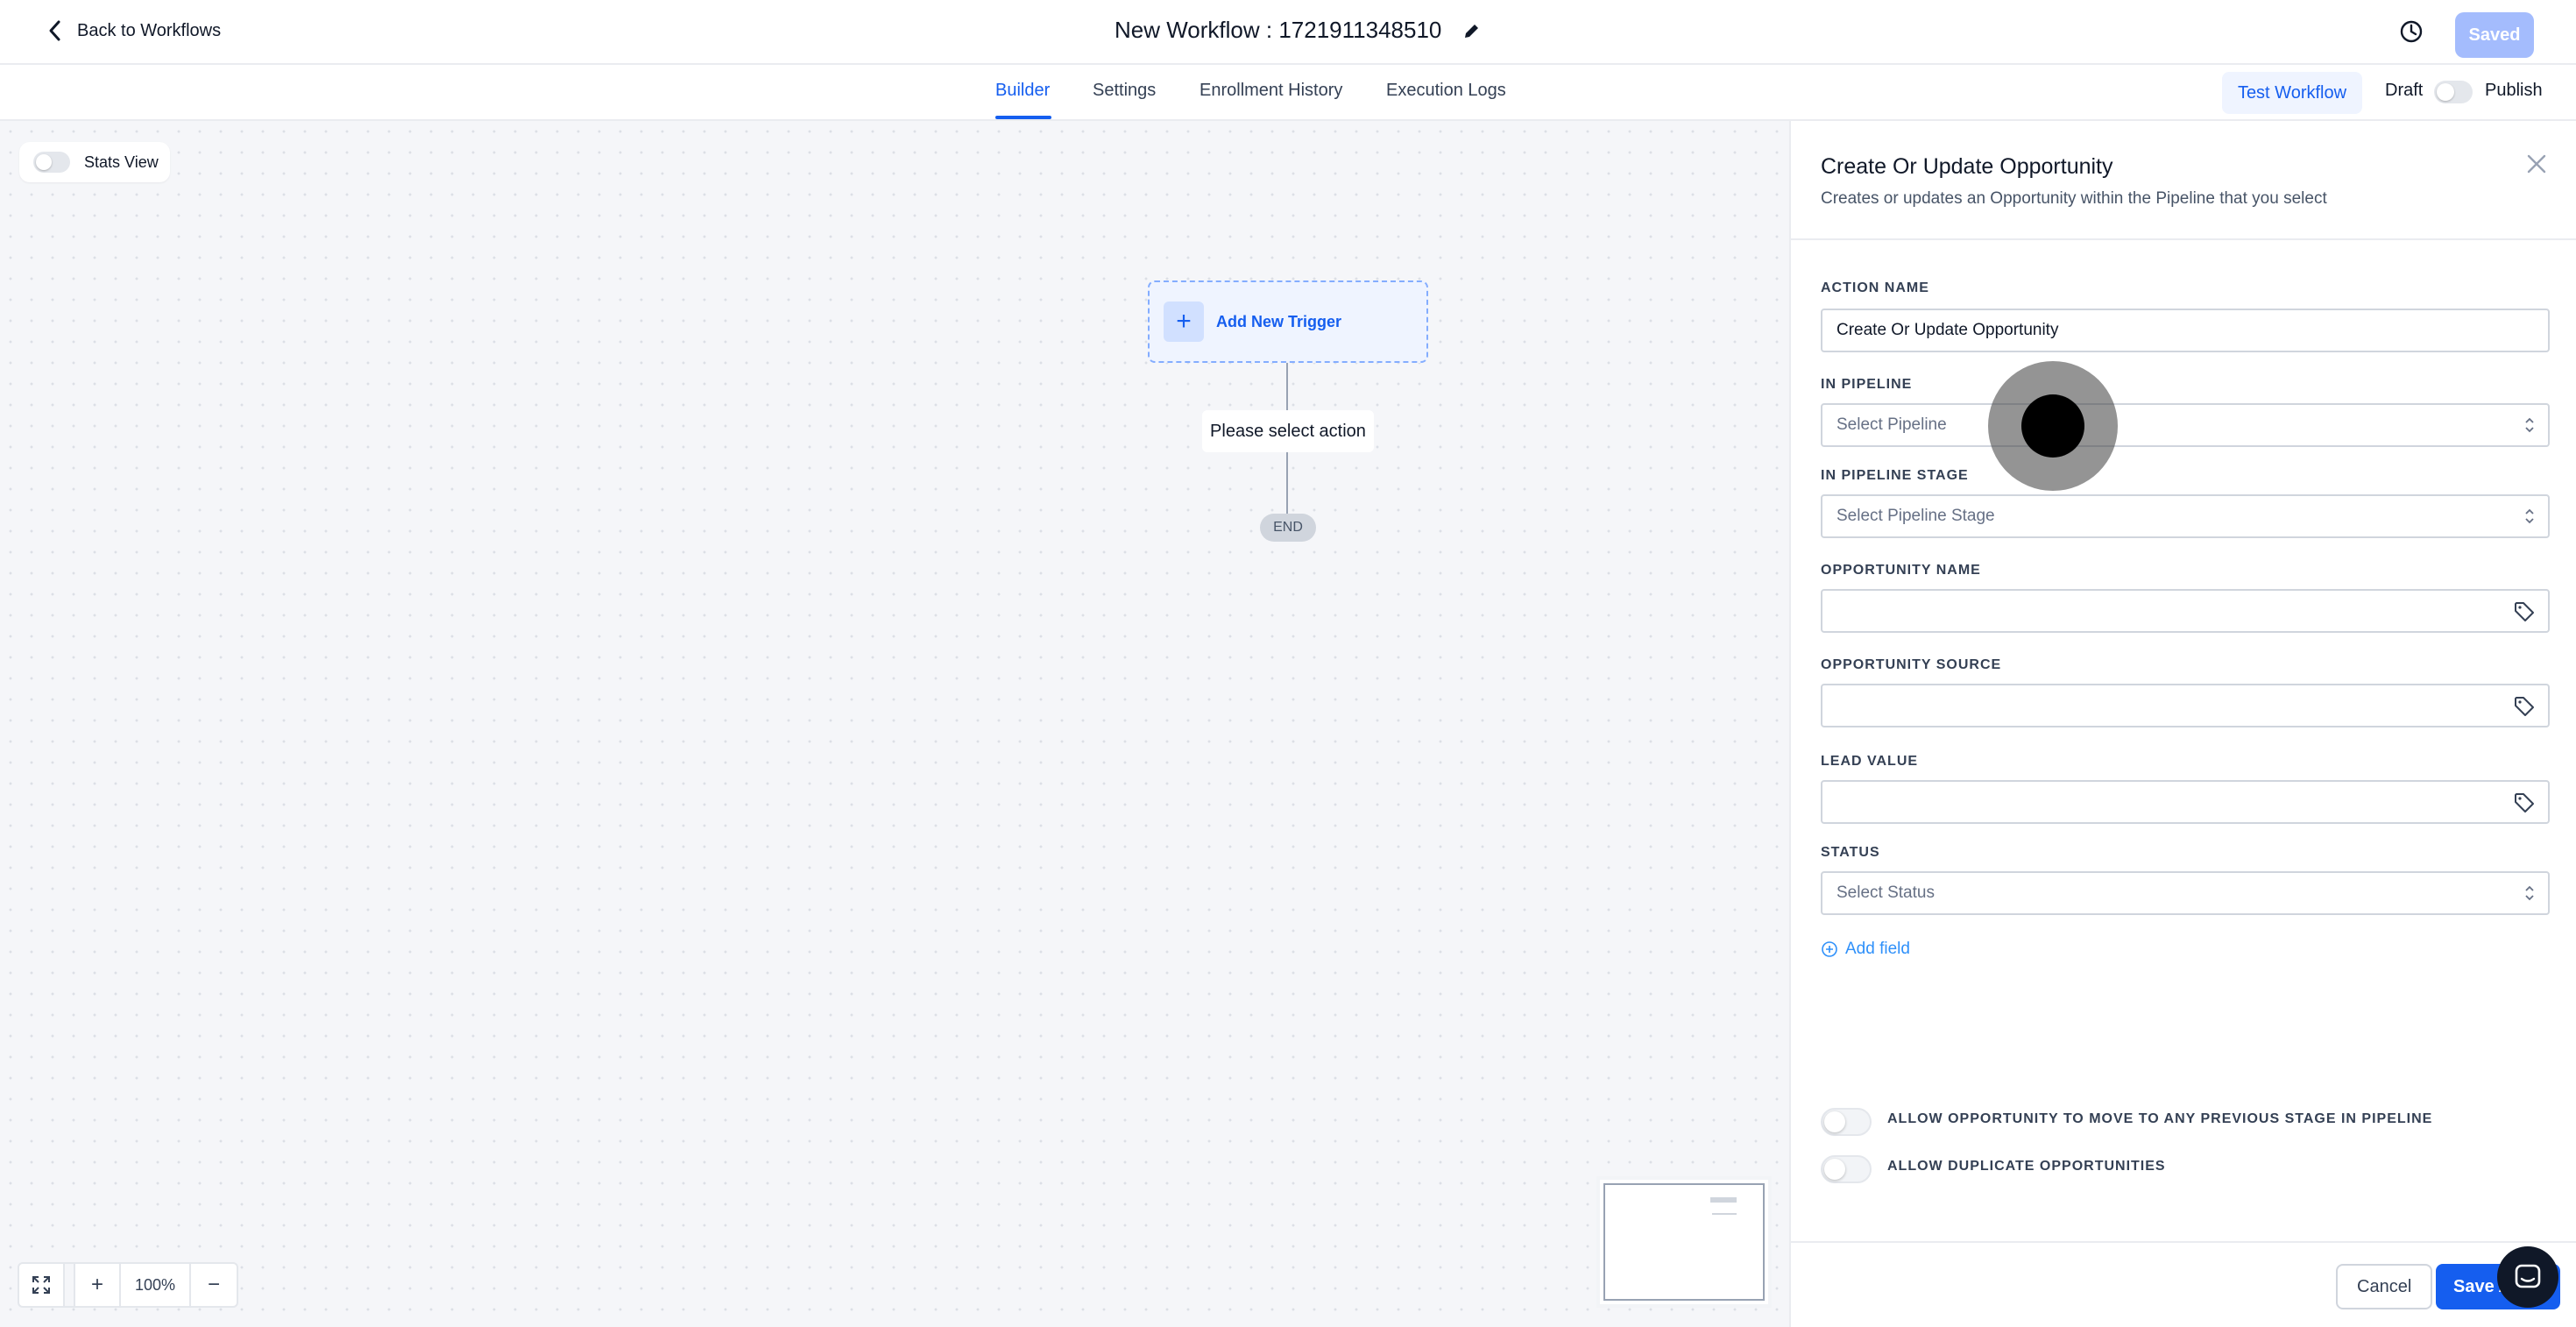  Describe the element at coordinates (1446, 91) in the screenshot. I see `tab-execution-logs: Execution Logs` at that location.